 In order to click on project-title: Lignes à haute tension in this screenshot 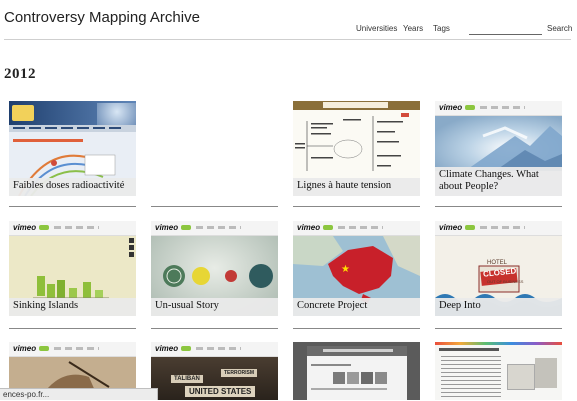, I will do `click(356, 187)`.